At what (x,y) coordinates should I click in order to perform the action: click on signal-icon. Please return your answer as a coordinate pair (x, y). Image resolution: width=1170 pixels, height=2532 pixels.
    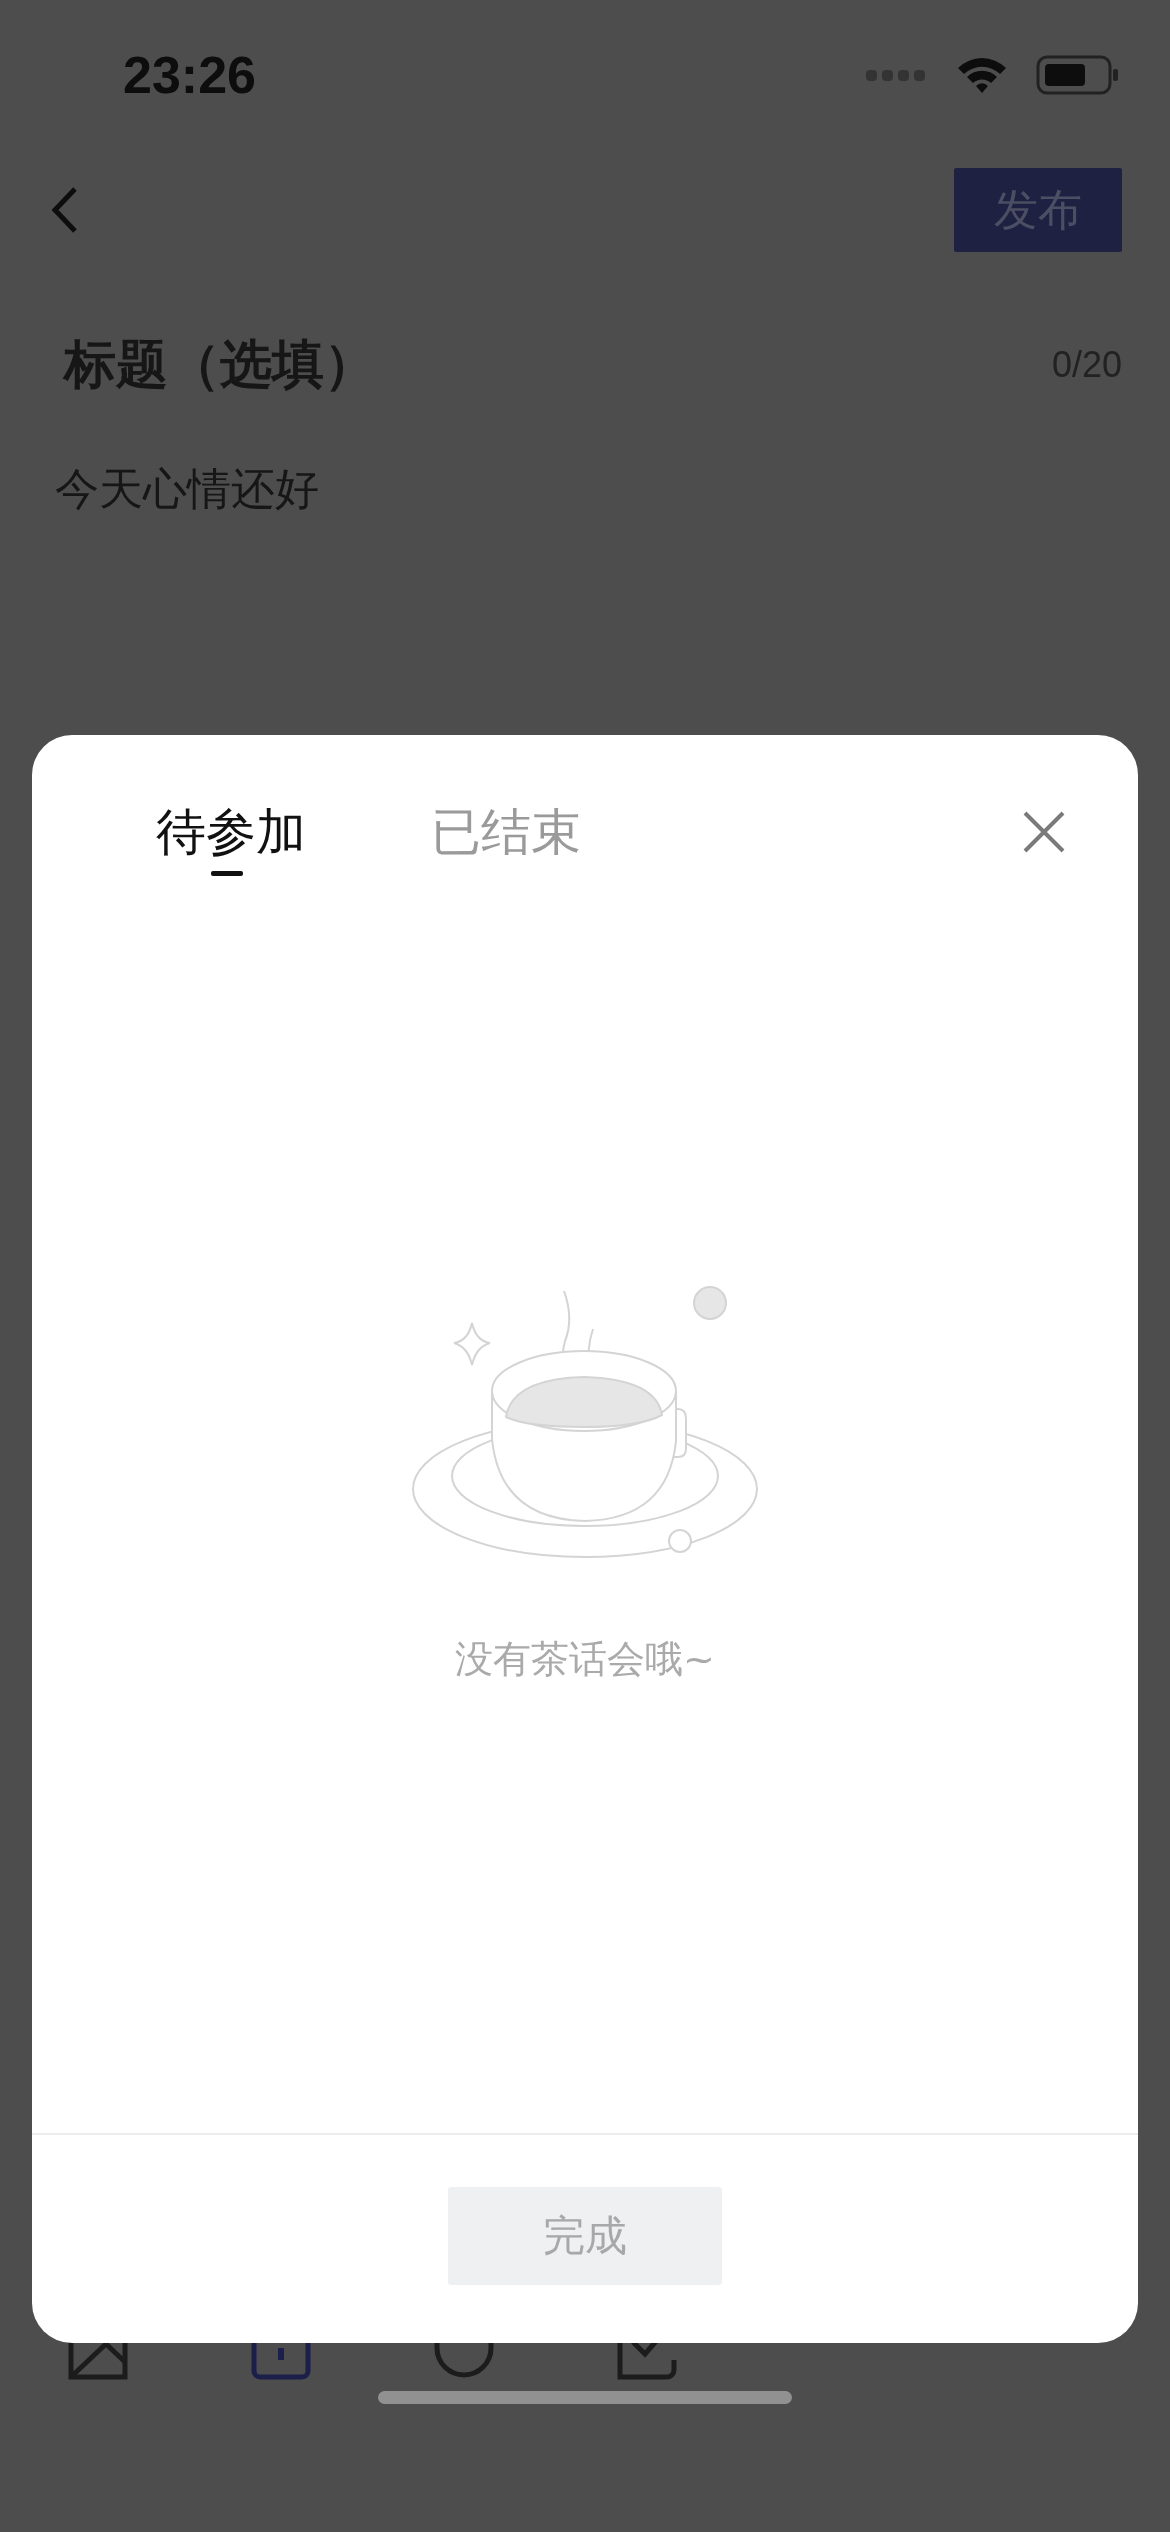
    Looking at the image, I should click on (897, 75).